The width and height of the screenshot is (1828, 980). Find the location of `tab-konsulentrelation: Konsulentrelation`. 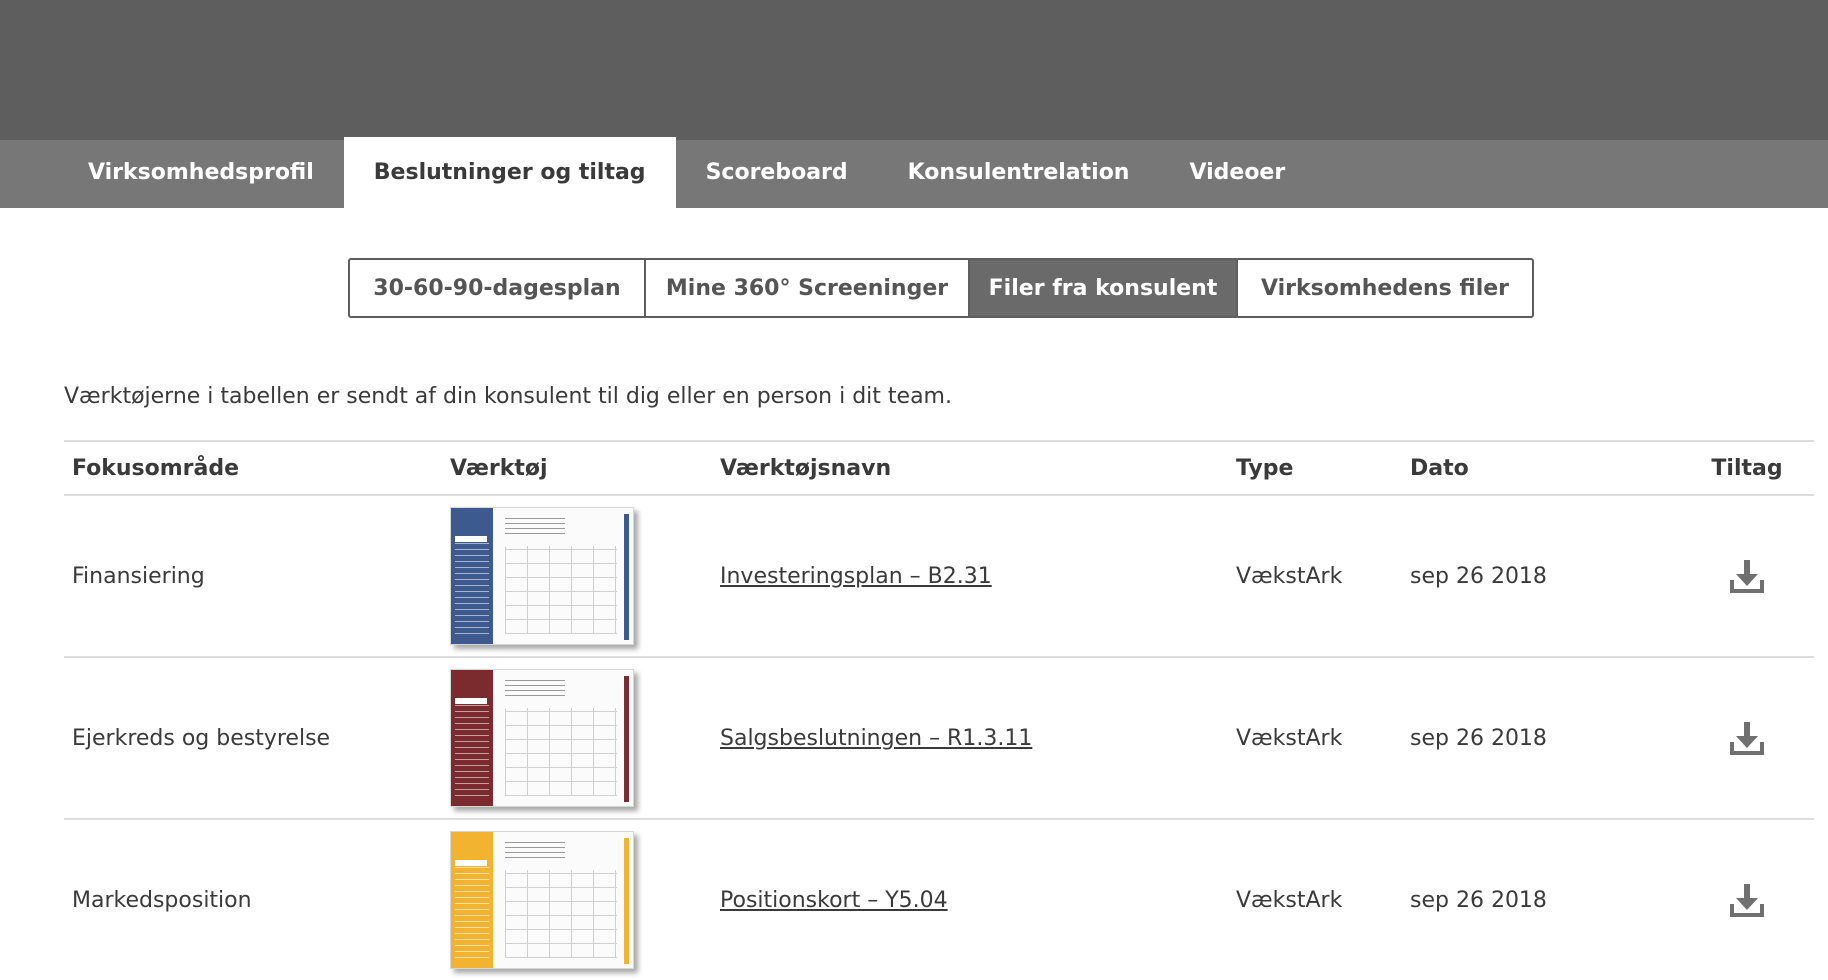

tab-konsulentrelation: Konsulentrelation is located at coordinates (1019, 172).